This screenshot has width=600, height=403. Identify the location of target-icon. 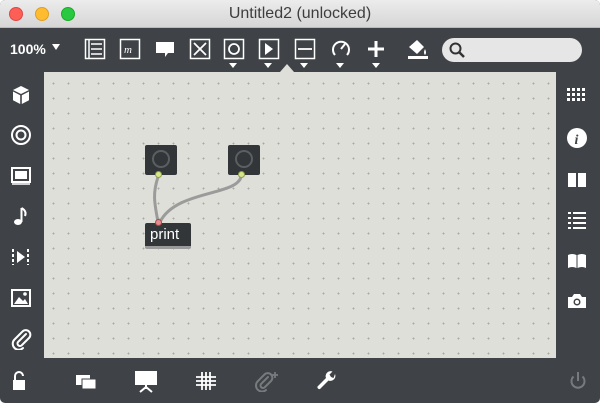
(21, 135).